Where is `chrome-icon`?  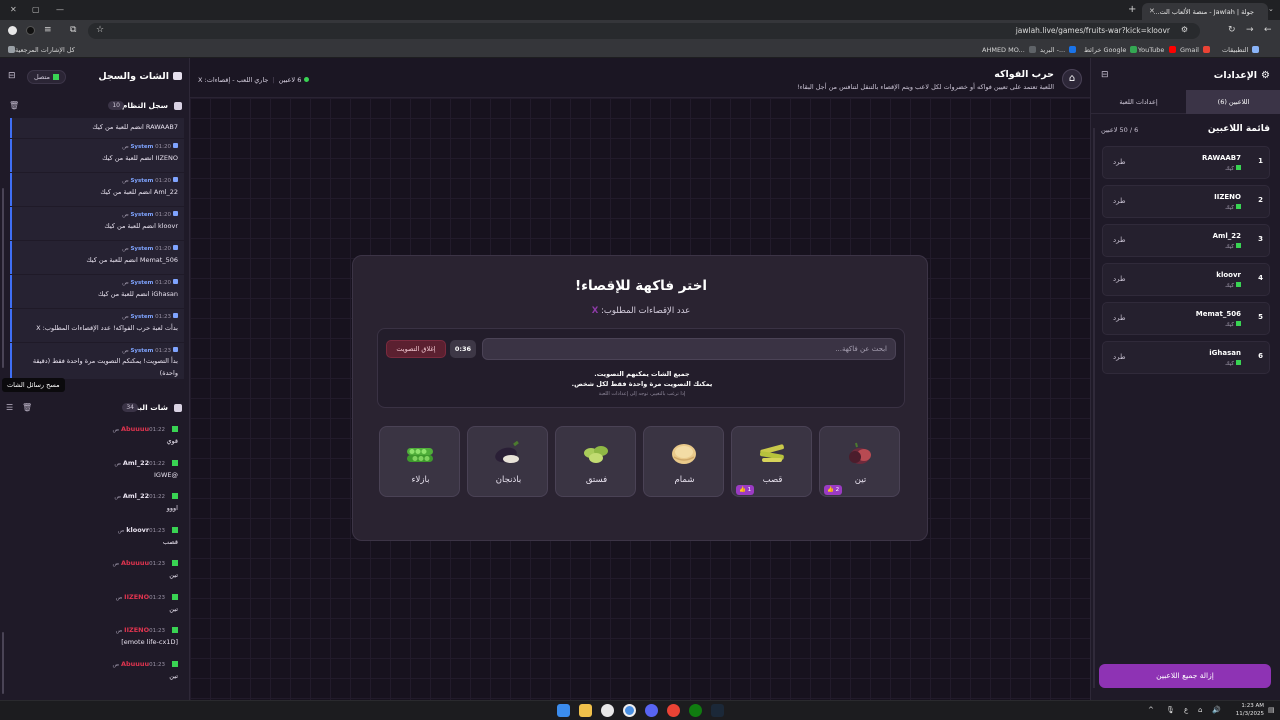 chrome-icon is located at coordinates (629, 710).